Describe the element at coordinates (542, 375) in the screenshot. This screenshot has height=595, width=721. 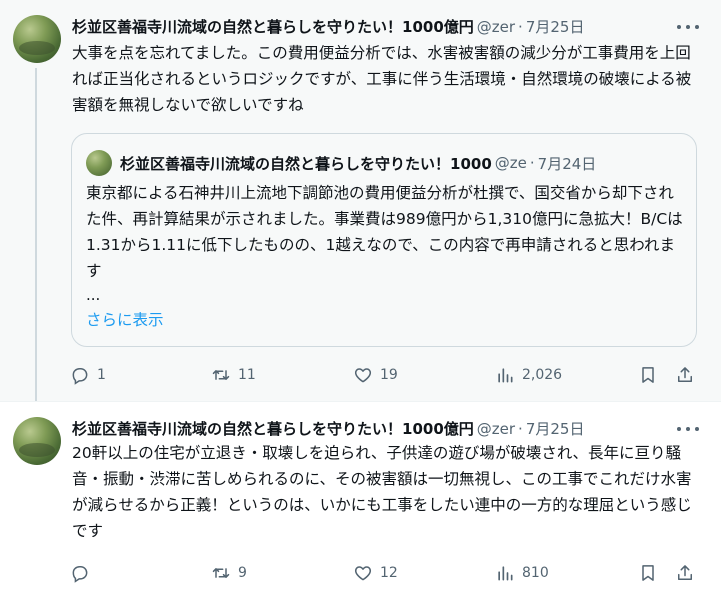
I see `views-count: 2,026` at that location.